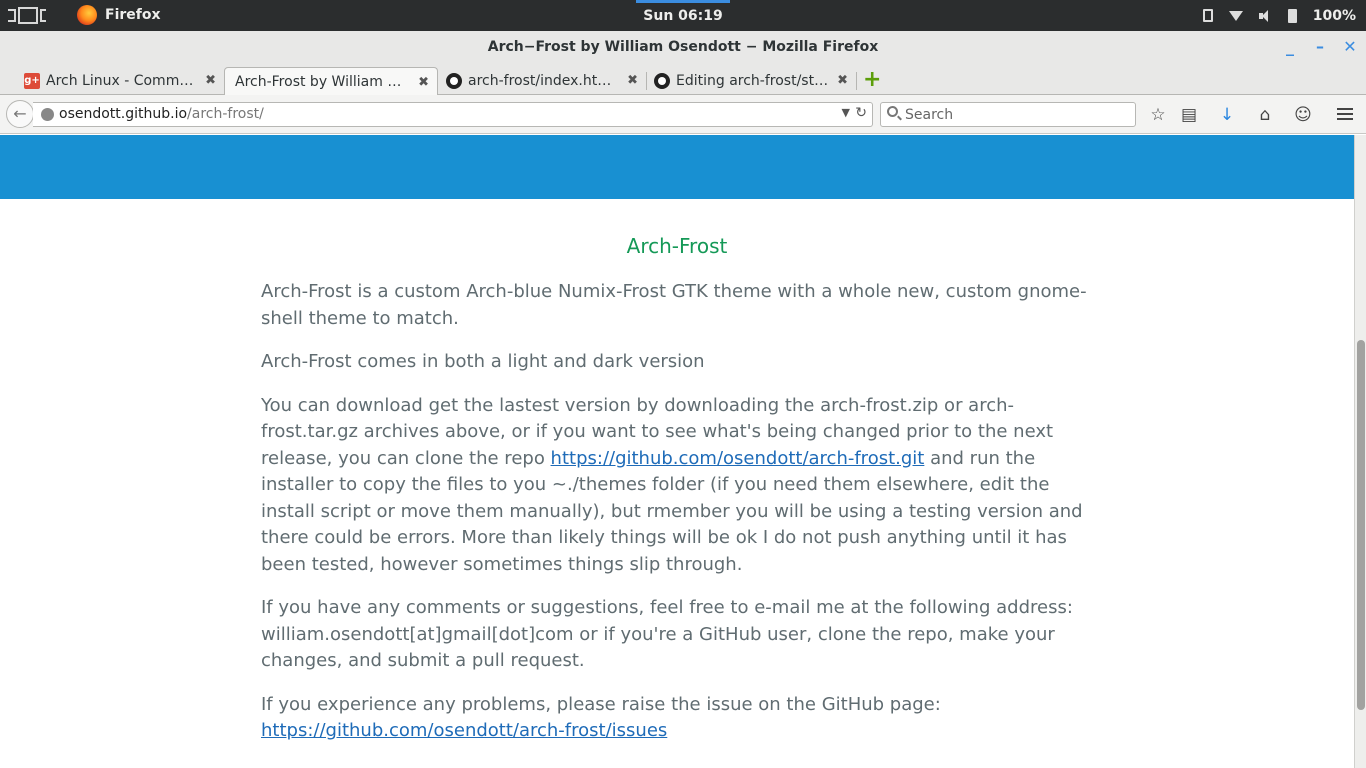 This screenshot has height=768, width=1366. I want to click on home-icon: ⌂, so click(1265, 115).